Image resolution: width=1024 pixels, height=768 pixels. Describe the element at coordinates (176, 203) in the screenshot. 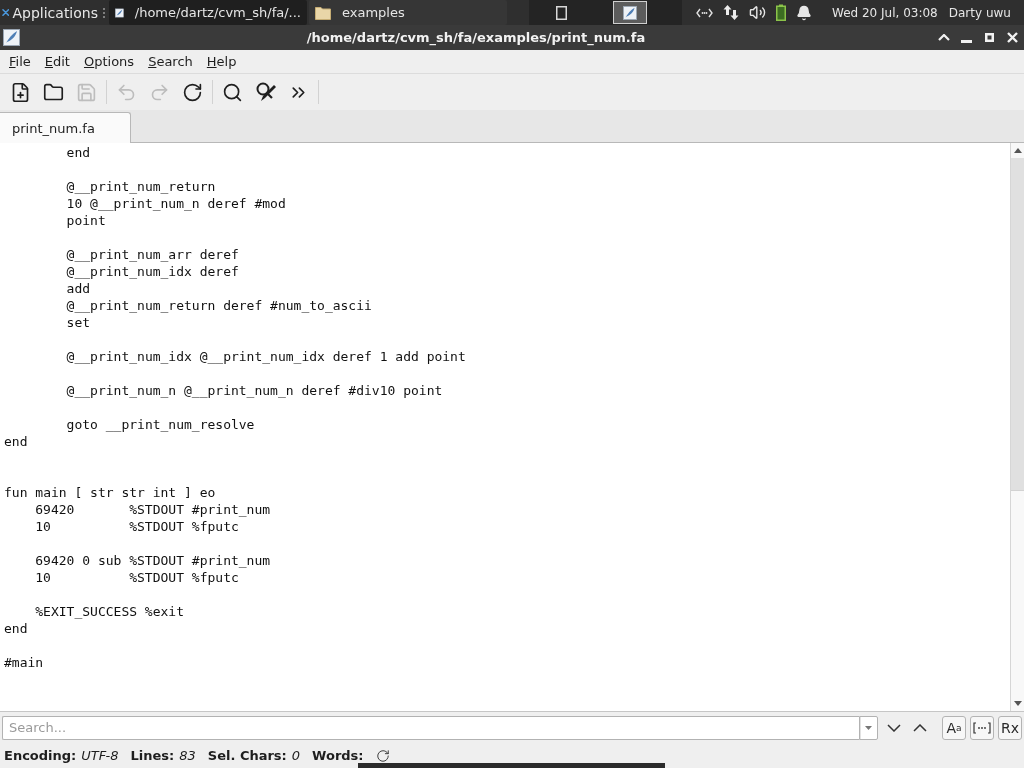

I see `code-line: 10 @__print_num_n deref #mod` at that location.